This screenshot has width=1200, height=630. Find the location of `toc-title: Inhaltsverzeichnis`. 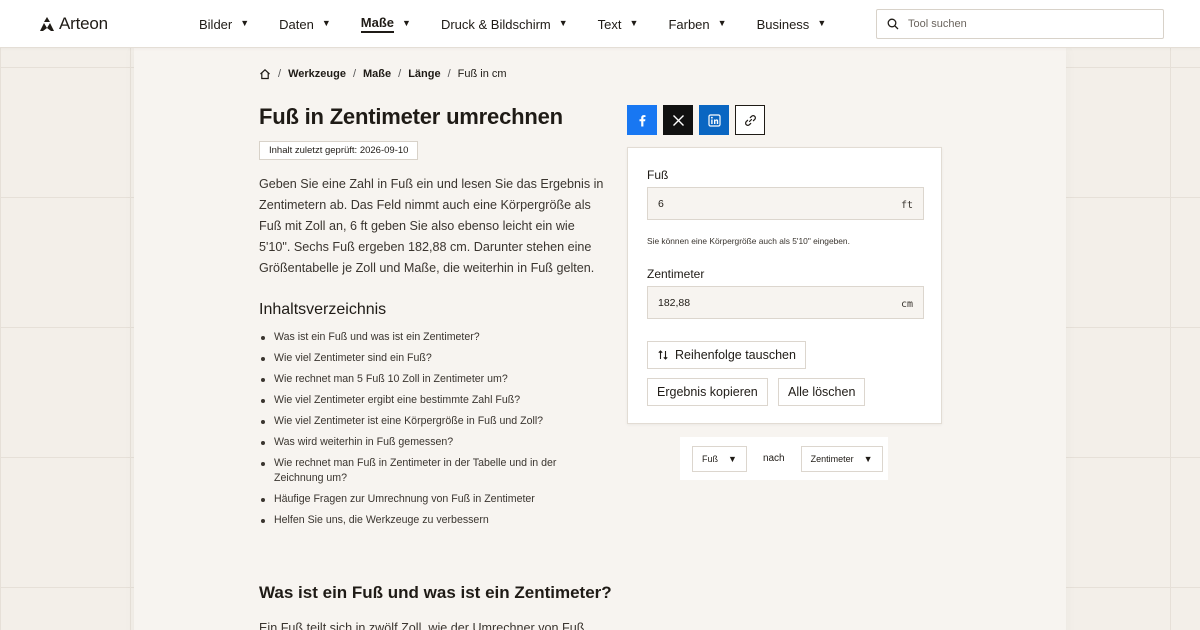

toc-title: Inhaltsverzeichnis is located at coordinates (323, 309).